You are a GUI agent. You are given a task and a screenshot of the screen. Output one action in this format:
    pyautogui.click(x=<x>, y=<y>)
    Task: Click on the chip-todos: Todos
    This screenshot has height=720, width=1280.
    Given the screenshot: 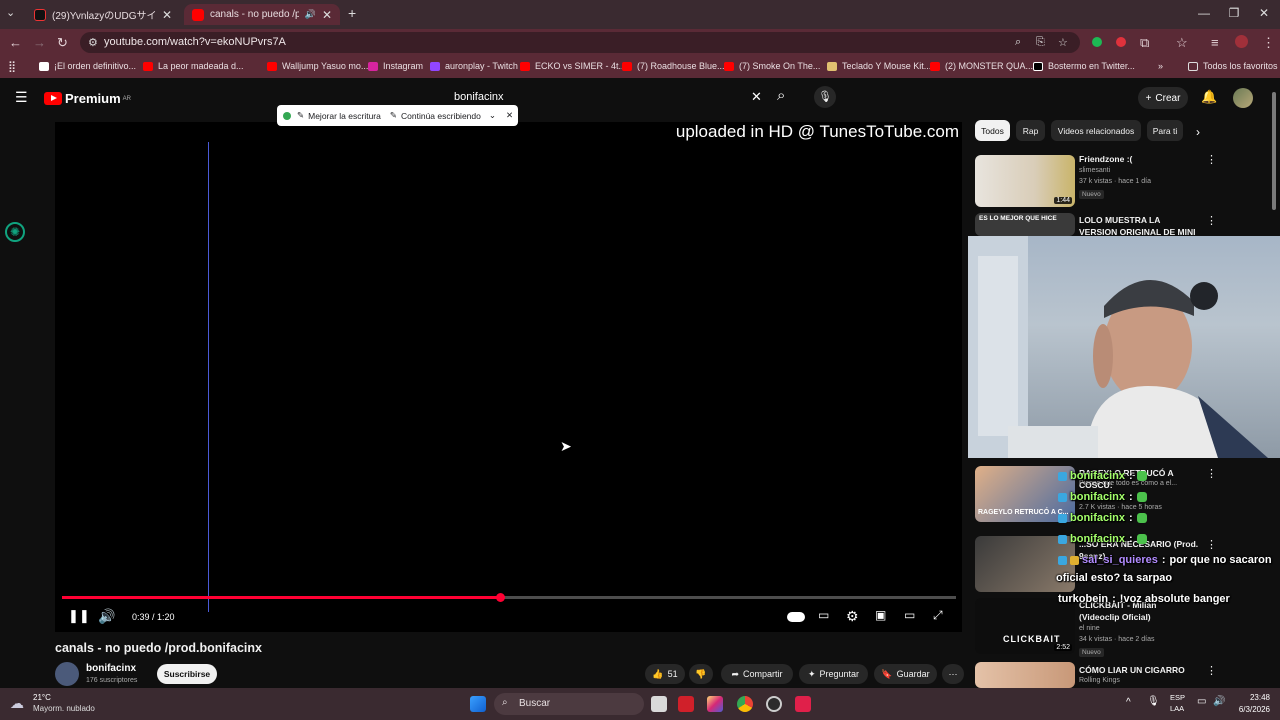 What is the action you would take?
    pyautogui.click(x=992, y=130)
    